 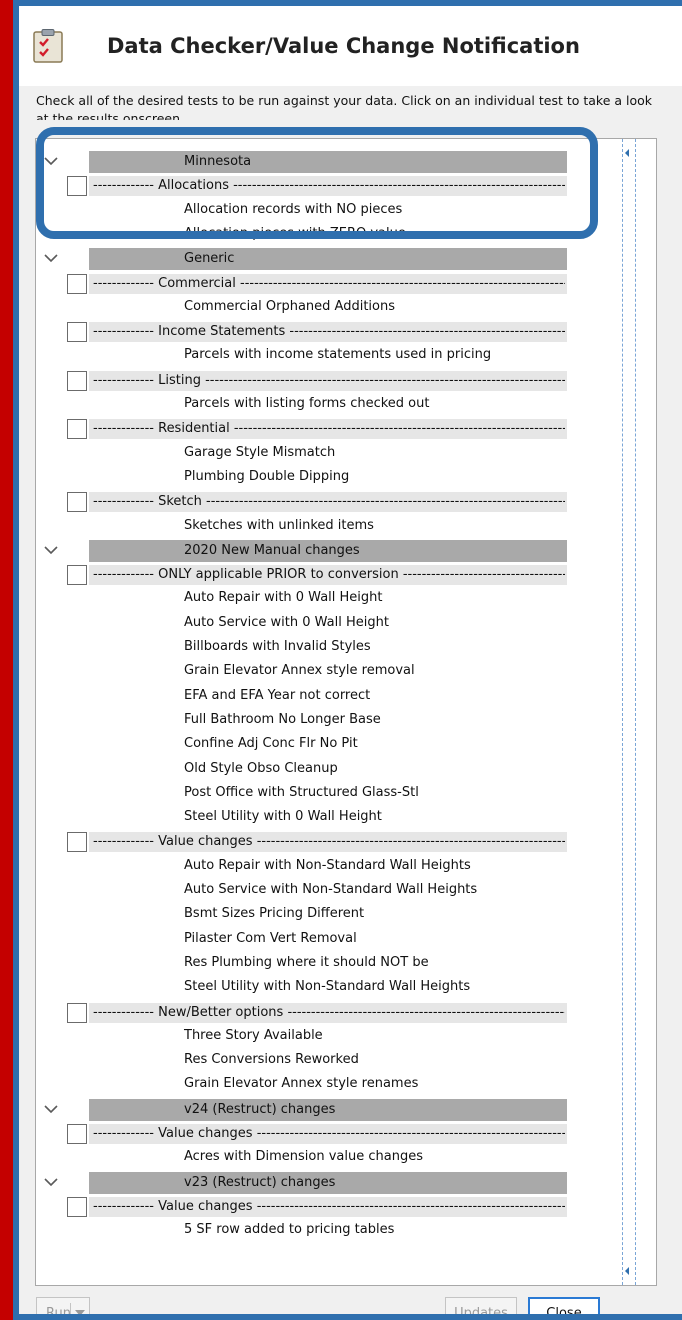 I want to click on tree-test-row: Auto Service with 0 Wall Height, so click(x=329, y=623).